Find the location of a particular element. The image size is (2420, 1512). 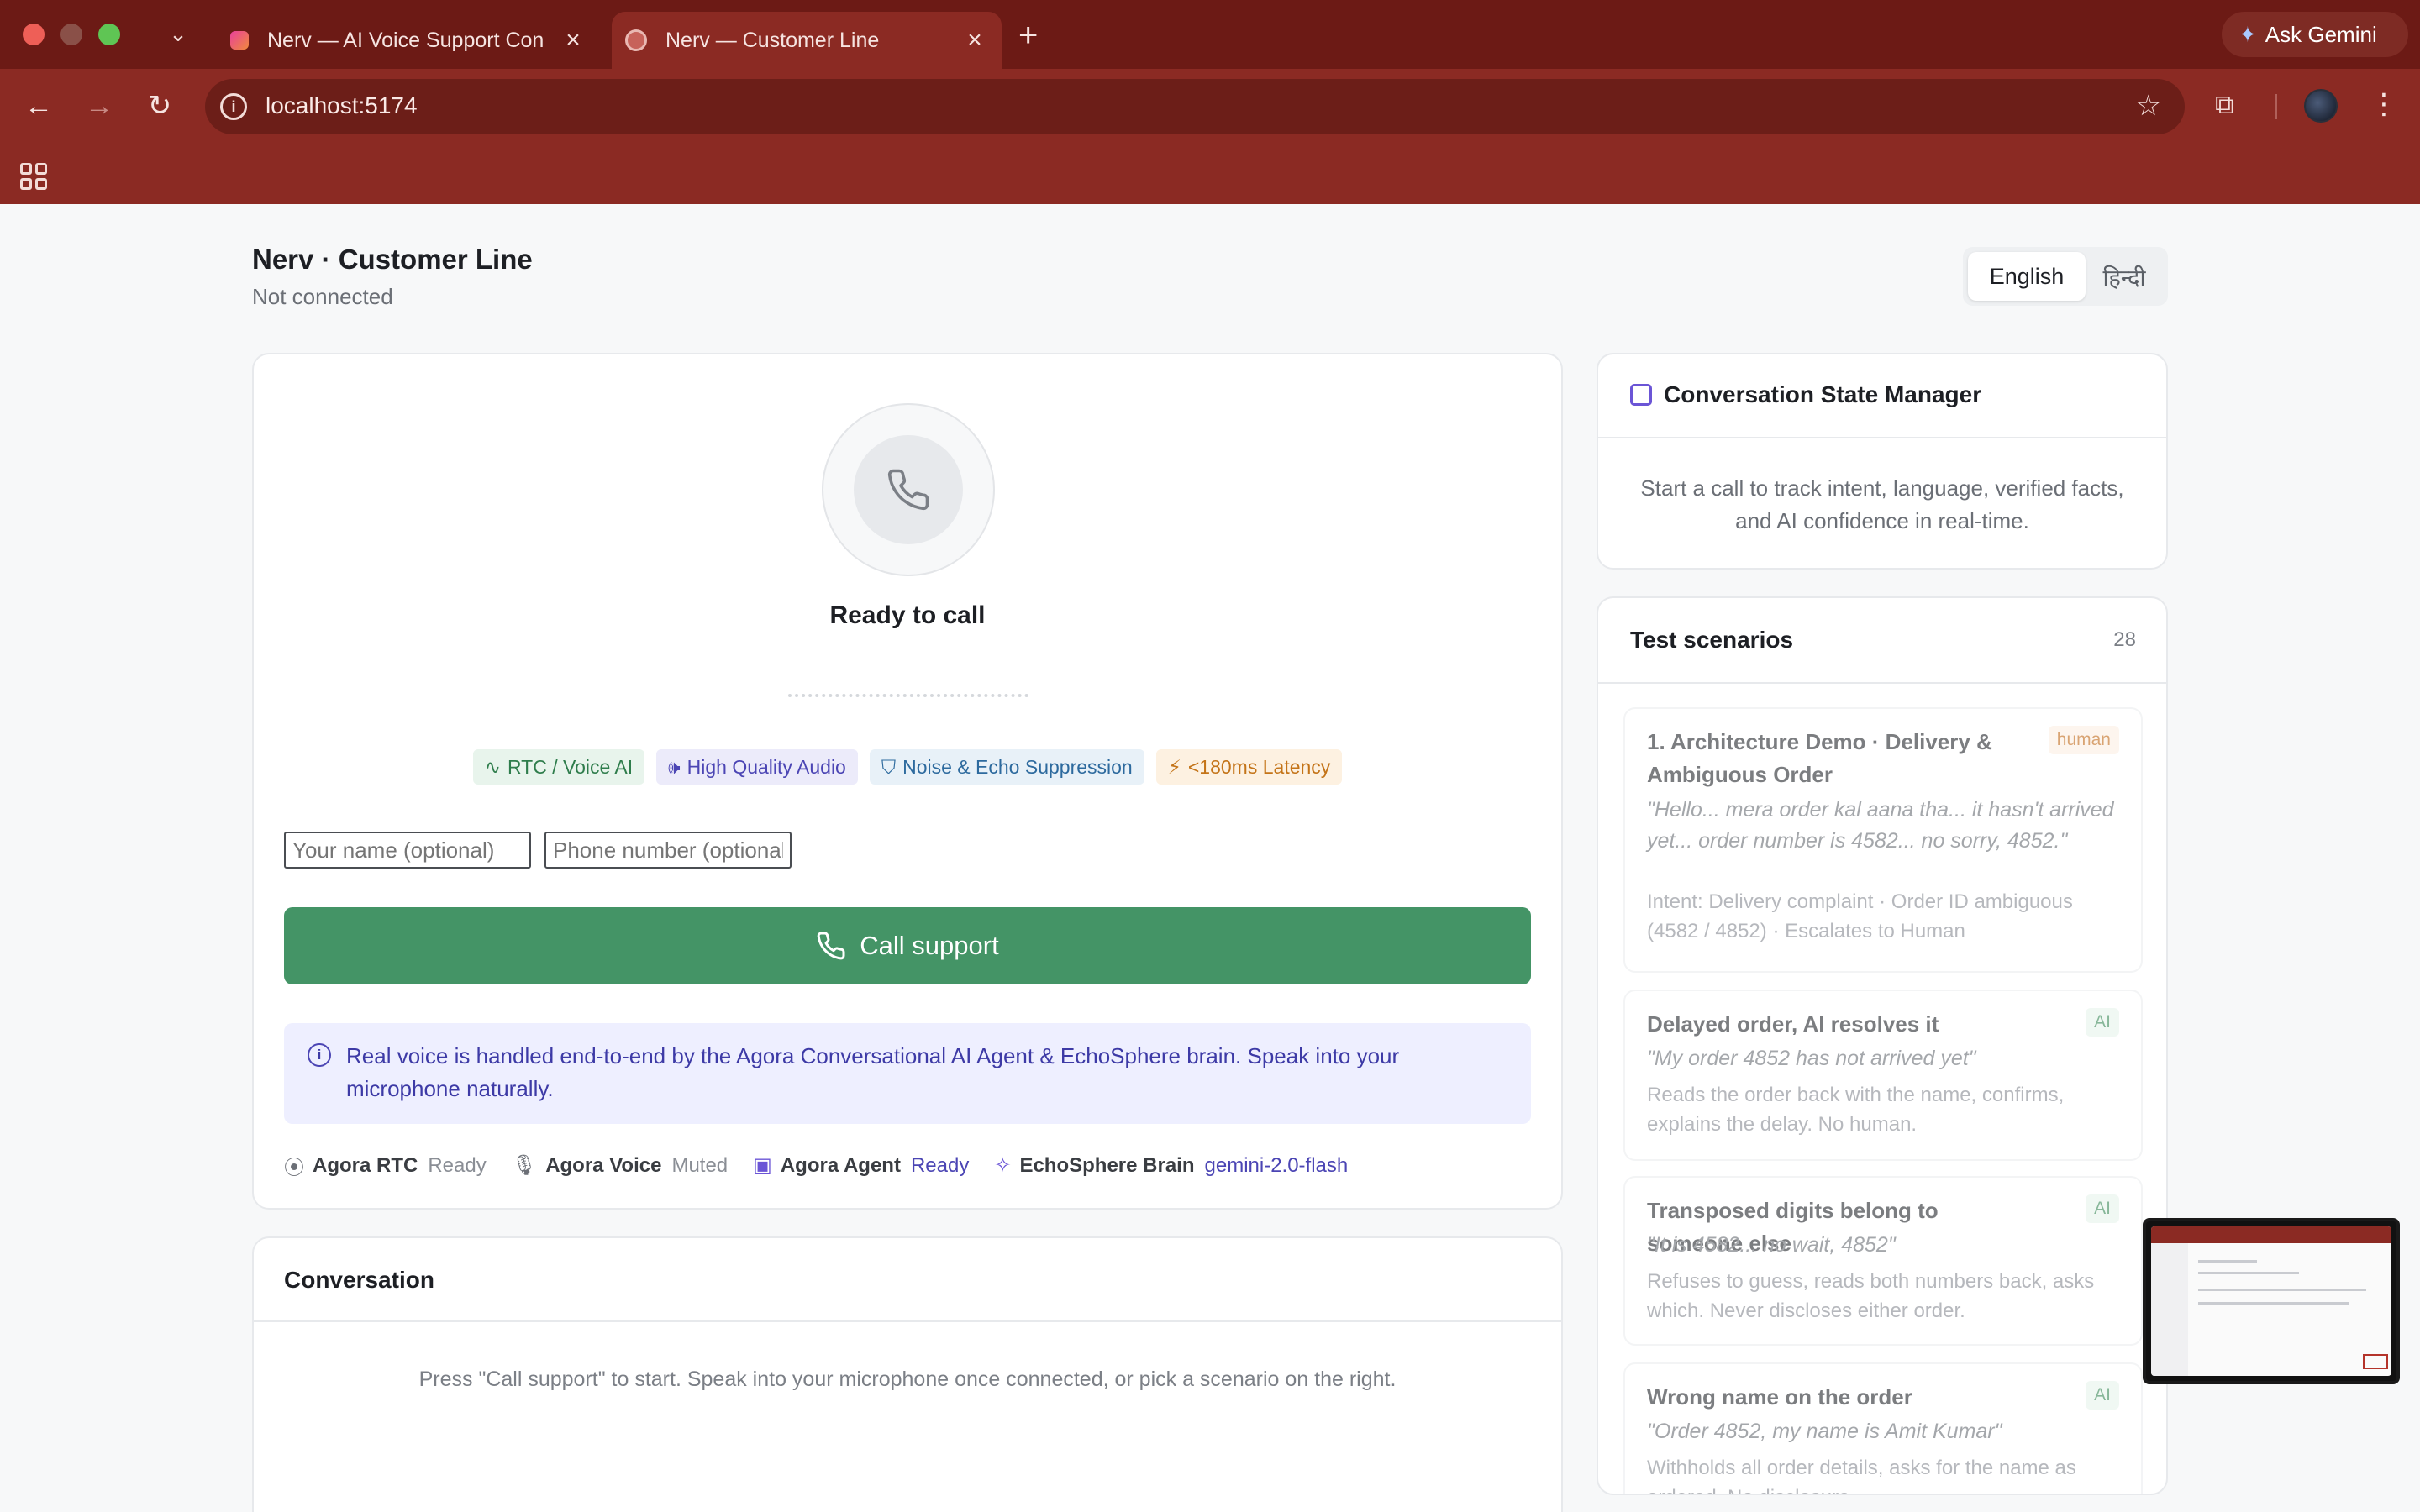

service-value: gemini-2.0-flash is located at coordinates (1276, 1165).